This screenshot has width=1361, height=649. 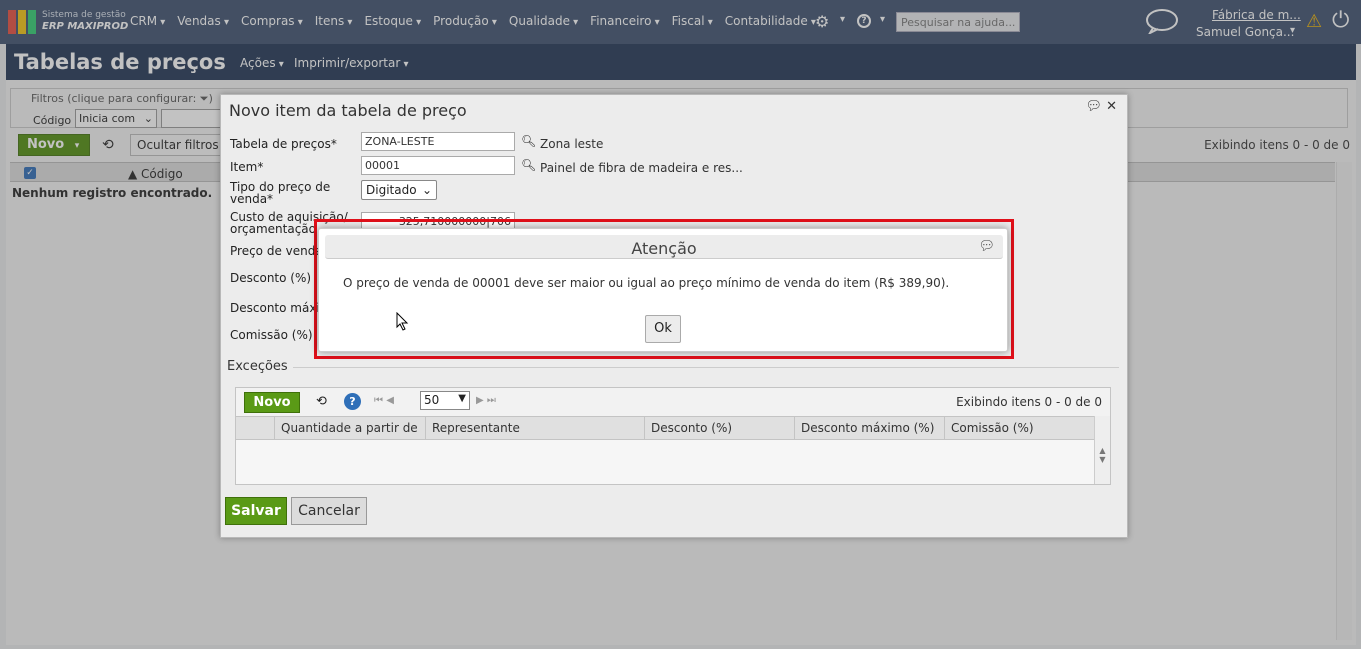 I want to click on cancelar-button: Cancelar, so click(x=329, y=511).